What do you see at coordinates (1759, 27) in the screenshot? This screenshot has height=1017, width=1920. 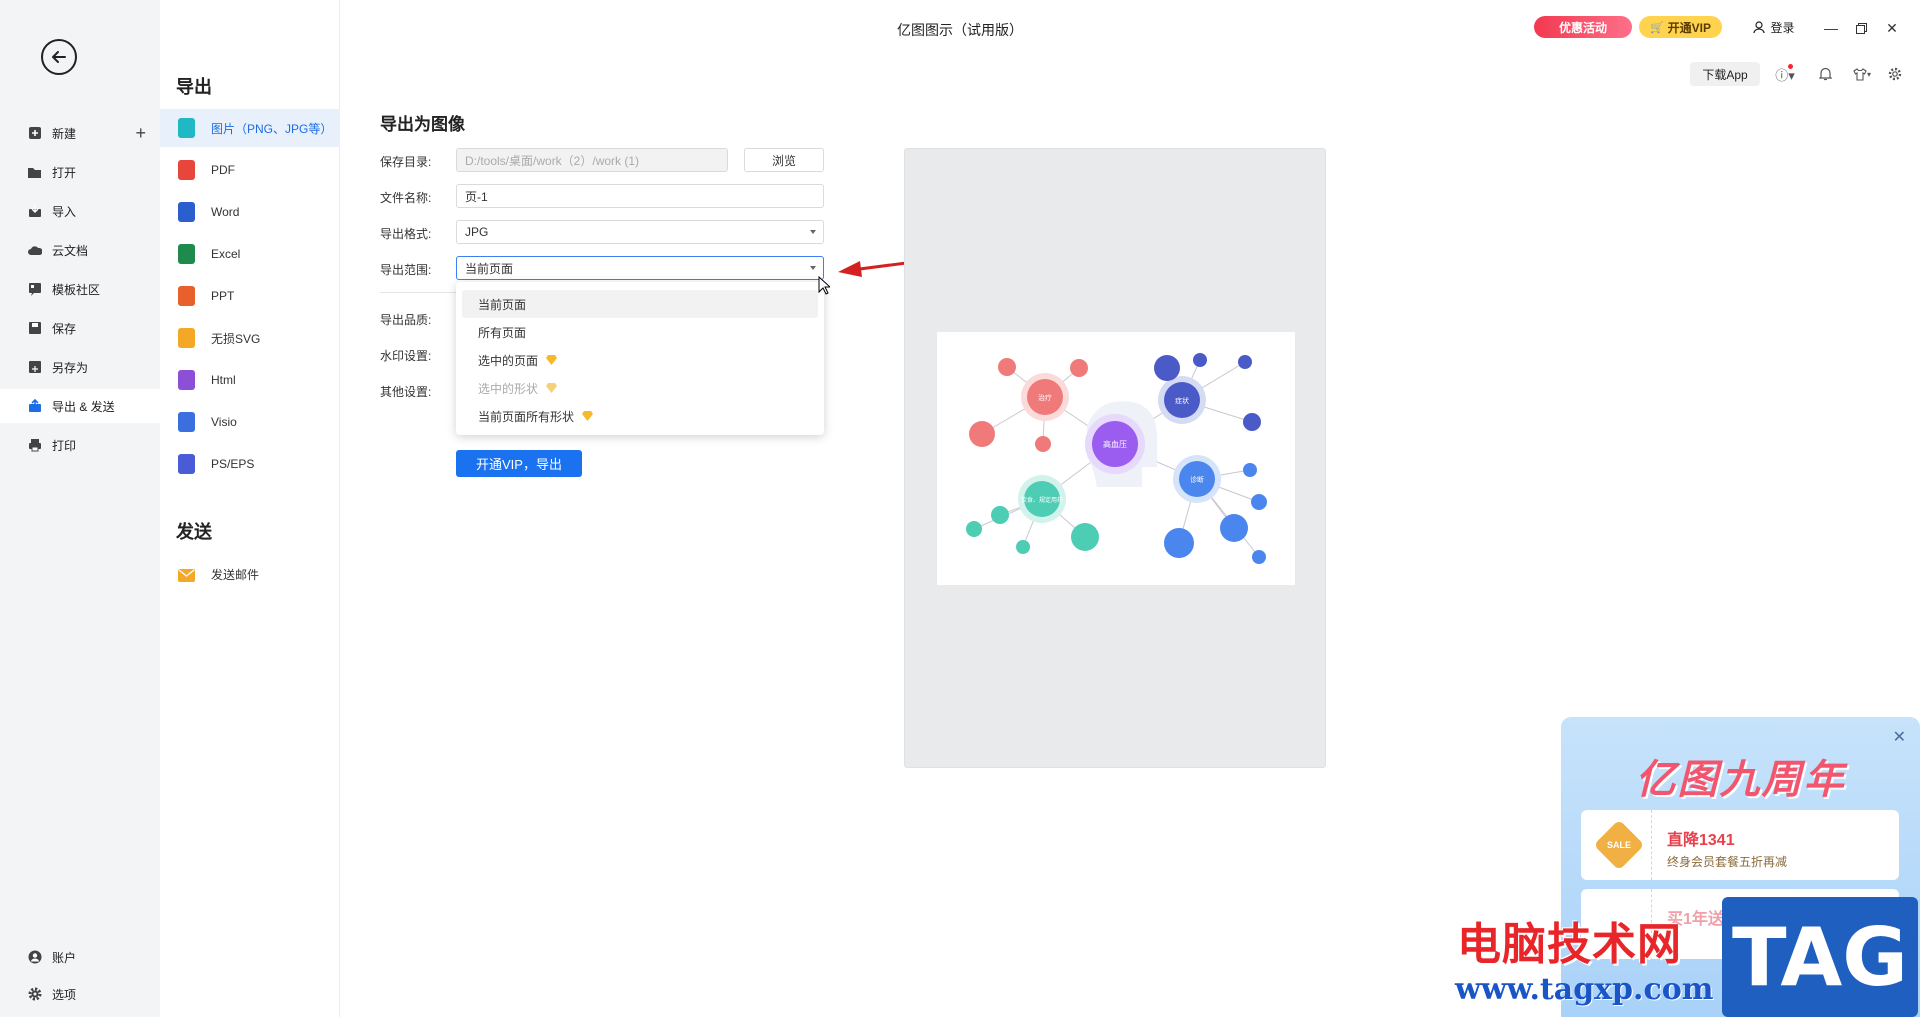 I see `user-icon` at bounding box center [1759, 27].